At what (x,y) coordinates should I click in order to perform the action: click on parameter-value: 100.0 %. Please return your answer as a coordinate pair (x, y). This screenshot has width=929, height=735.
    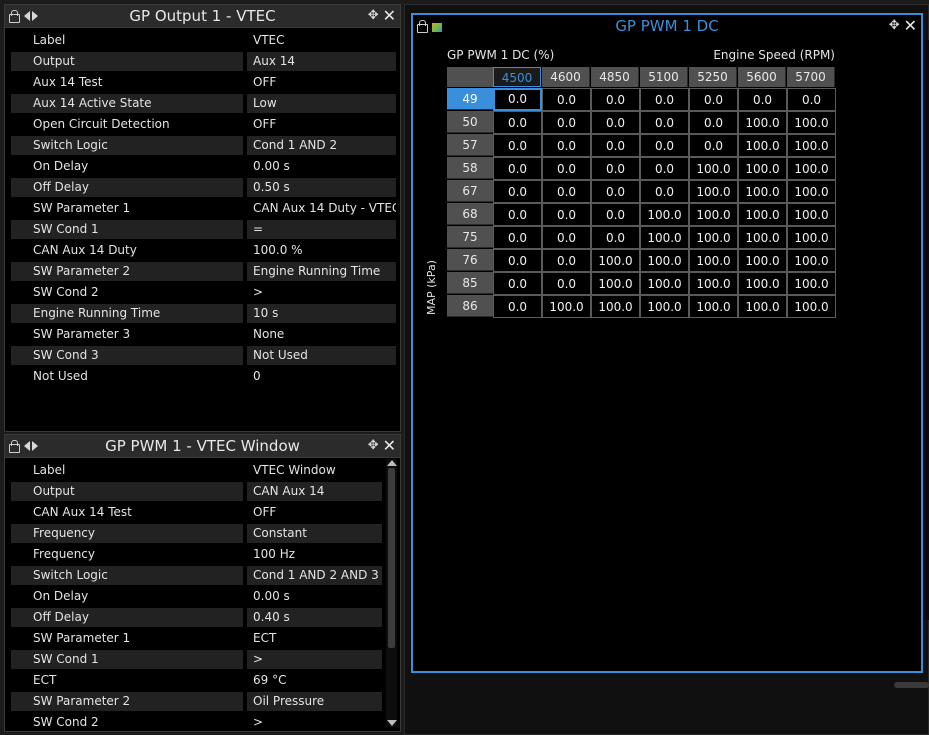
    Looking at the image, I should click on (321, 250).